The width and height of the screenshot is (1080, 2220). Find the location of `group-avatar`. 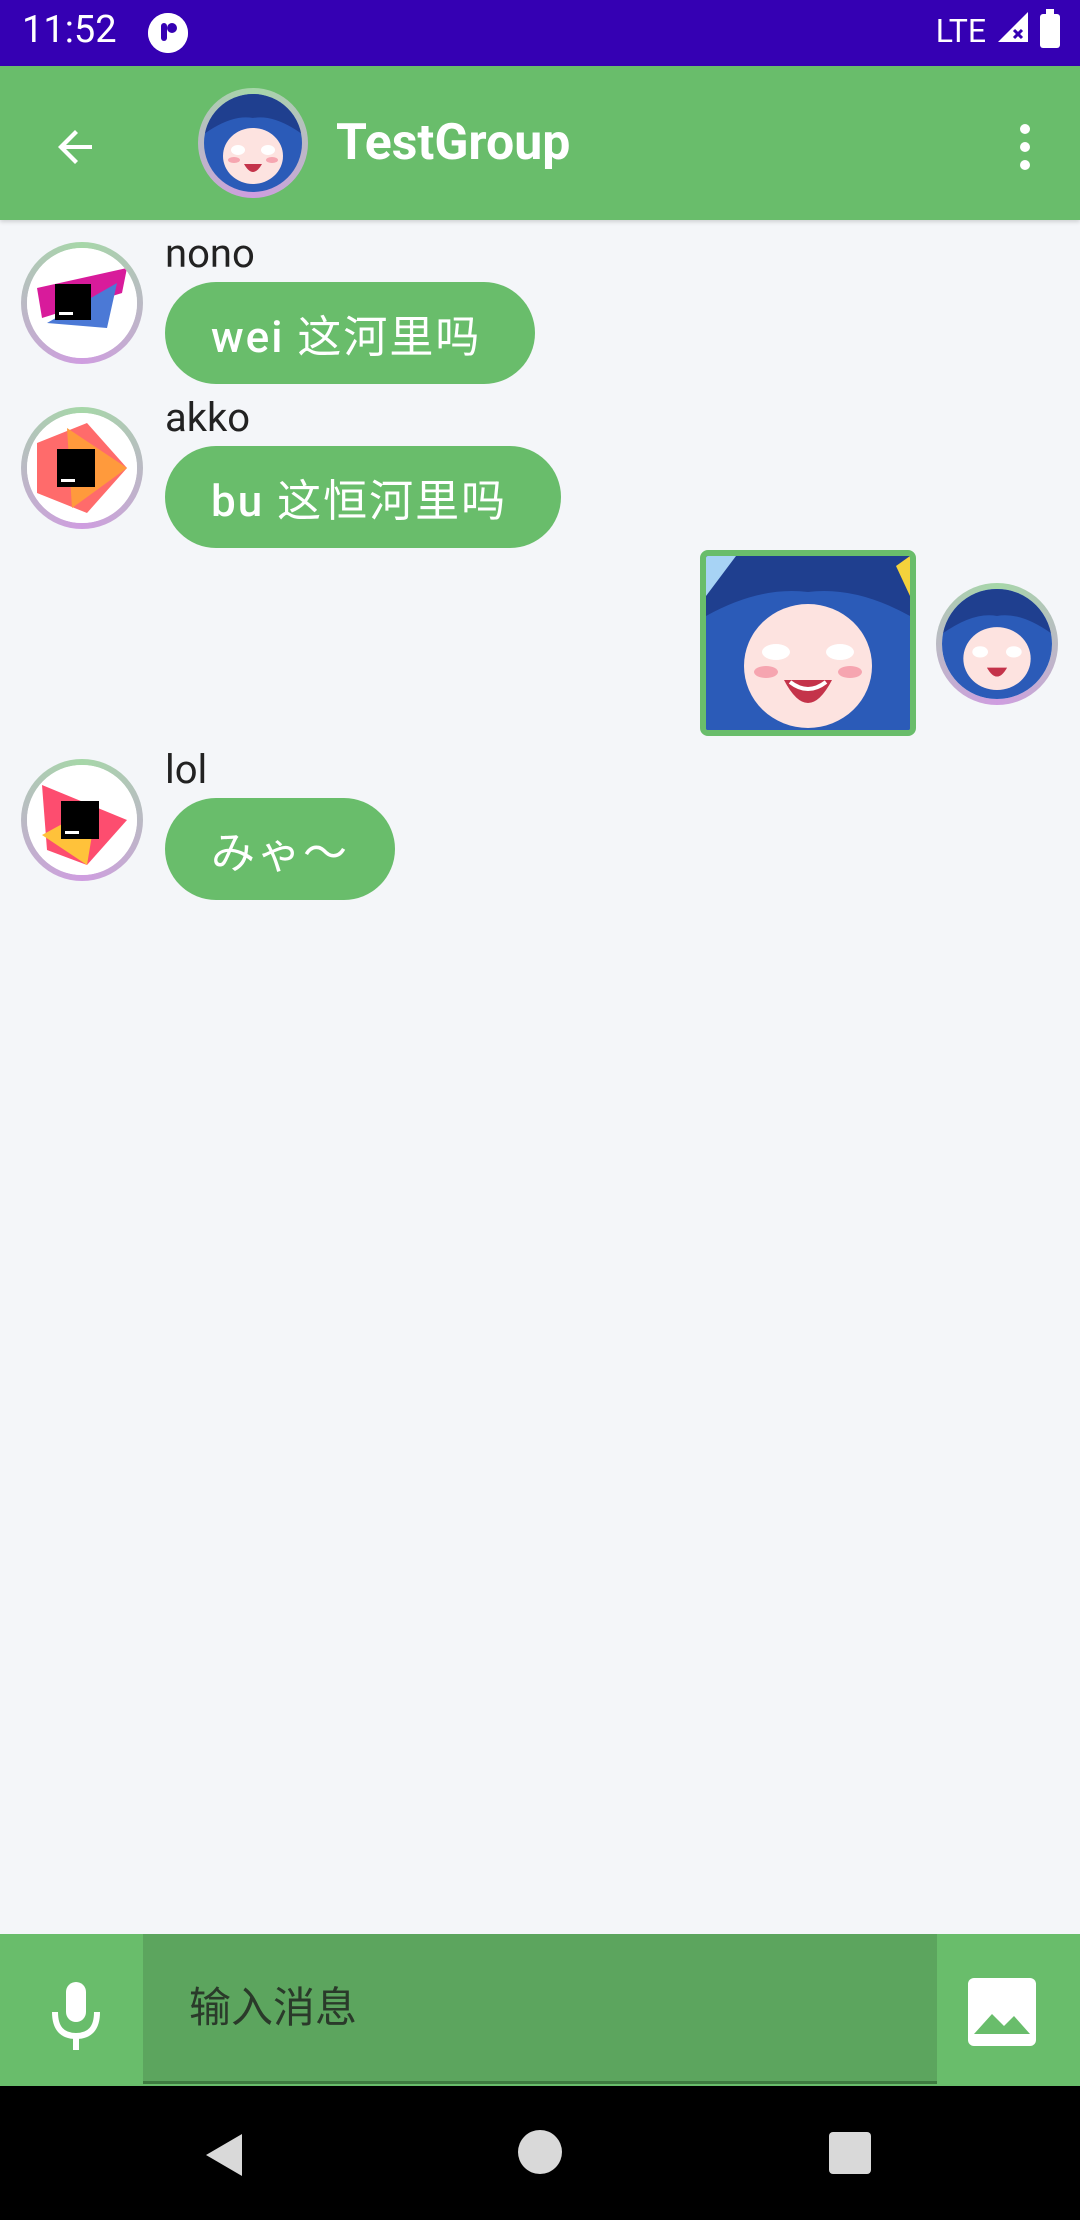

group-avatar is located at coordinates (253, 143).